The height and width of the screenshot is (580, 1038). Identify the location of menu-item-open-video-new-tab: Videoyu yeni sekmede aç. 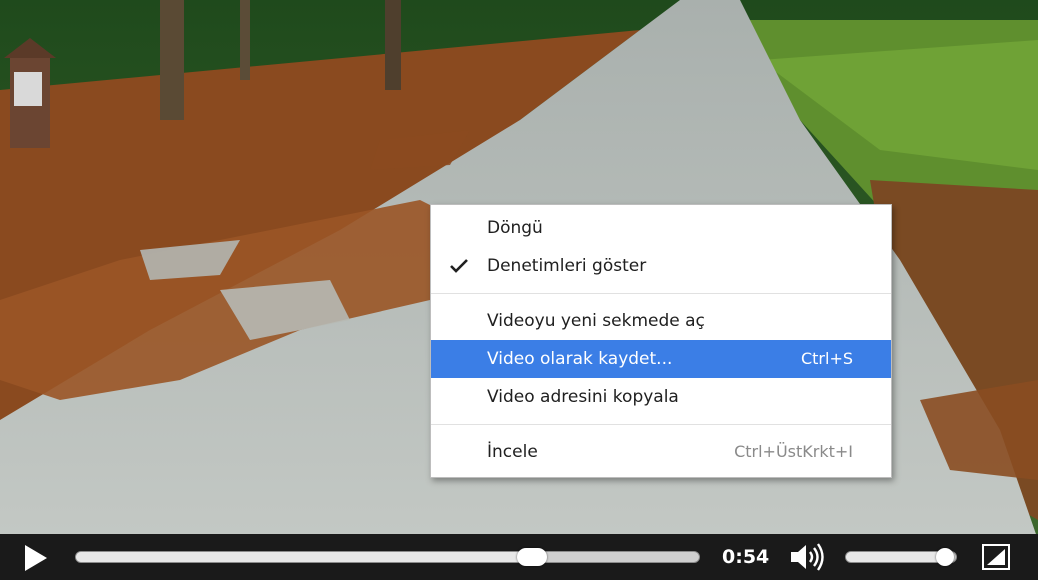
(661, 321).